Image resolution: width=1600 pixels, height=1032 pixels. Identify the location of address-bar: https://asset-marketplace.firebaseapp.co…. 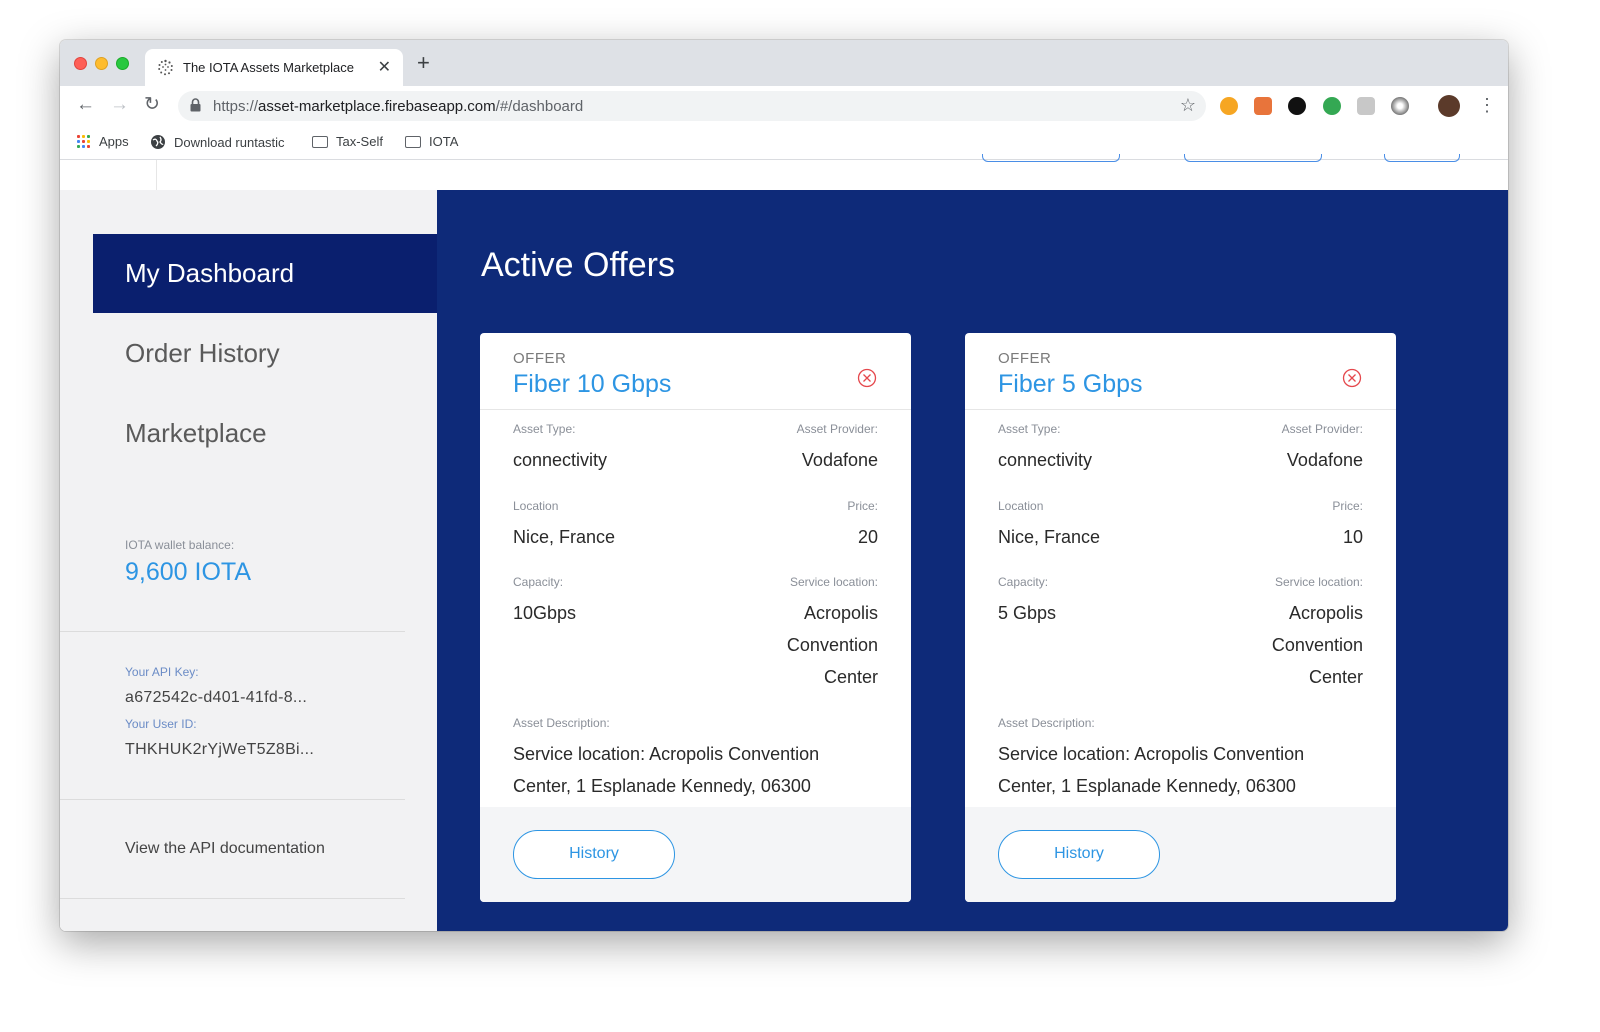
(692, 106).